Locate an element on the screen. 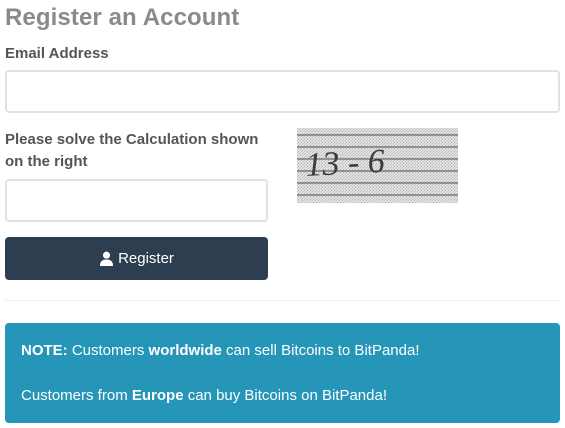 Image resolution: width=565 pixels, height=428 pixels. captcha-text: 13 - 6 is located at coordinates (344, 163).